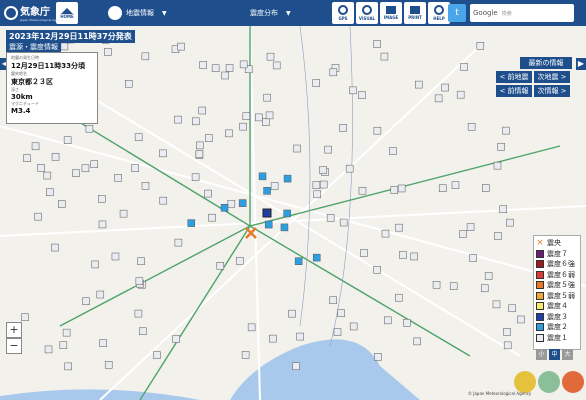  What do you see at coordinates (415, 13) in the screenshot?
I see `print-button: PRINT` at bounding box center [415, 13].